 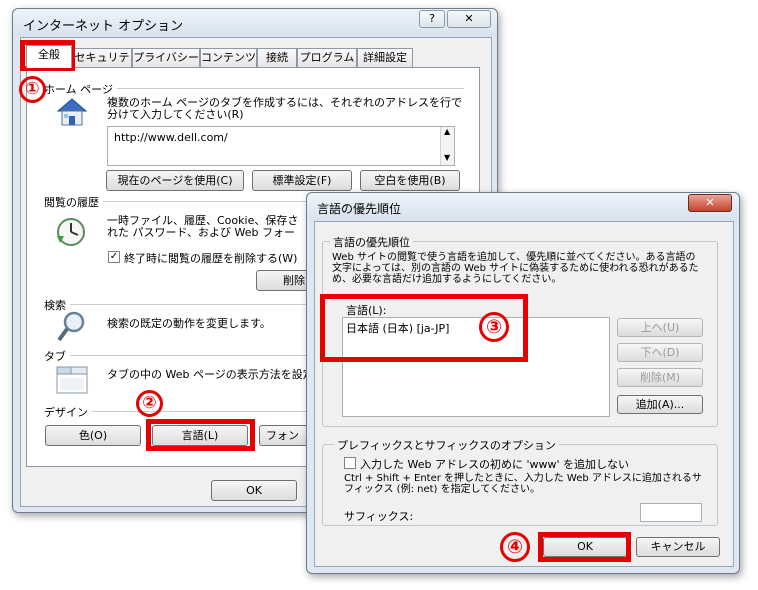 I want to click on tab-general: 全般, so click(x=49, y=56).